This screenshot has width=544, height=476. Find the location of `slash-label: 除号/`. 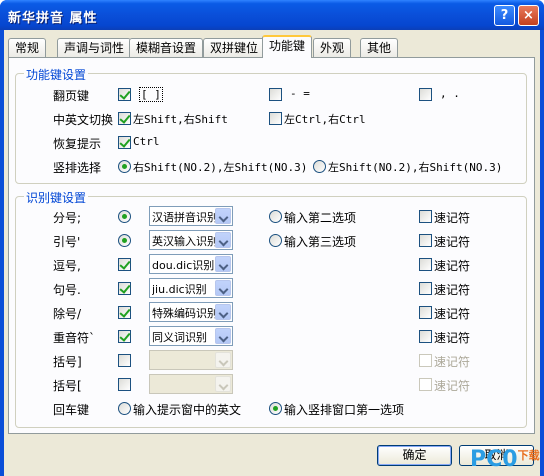

slash-label: 除号/ is located at coordinates (67, 314).